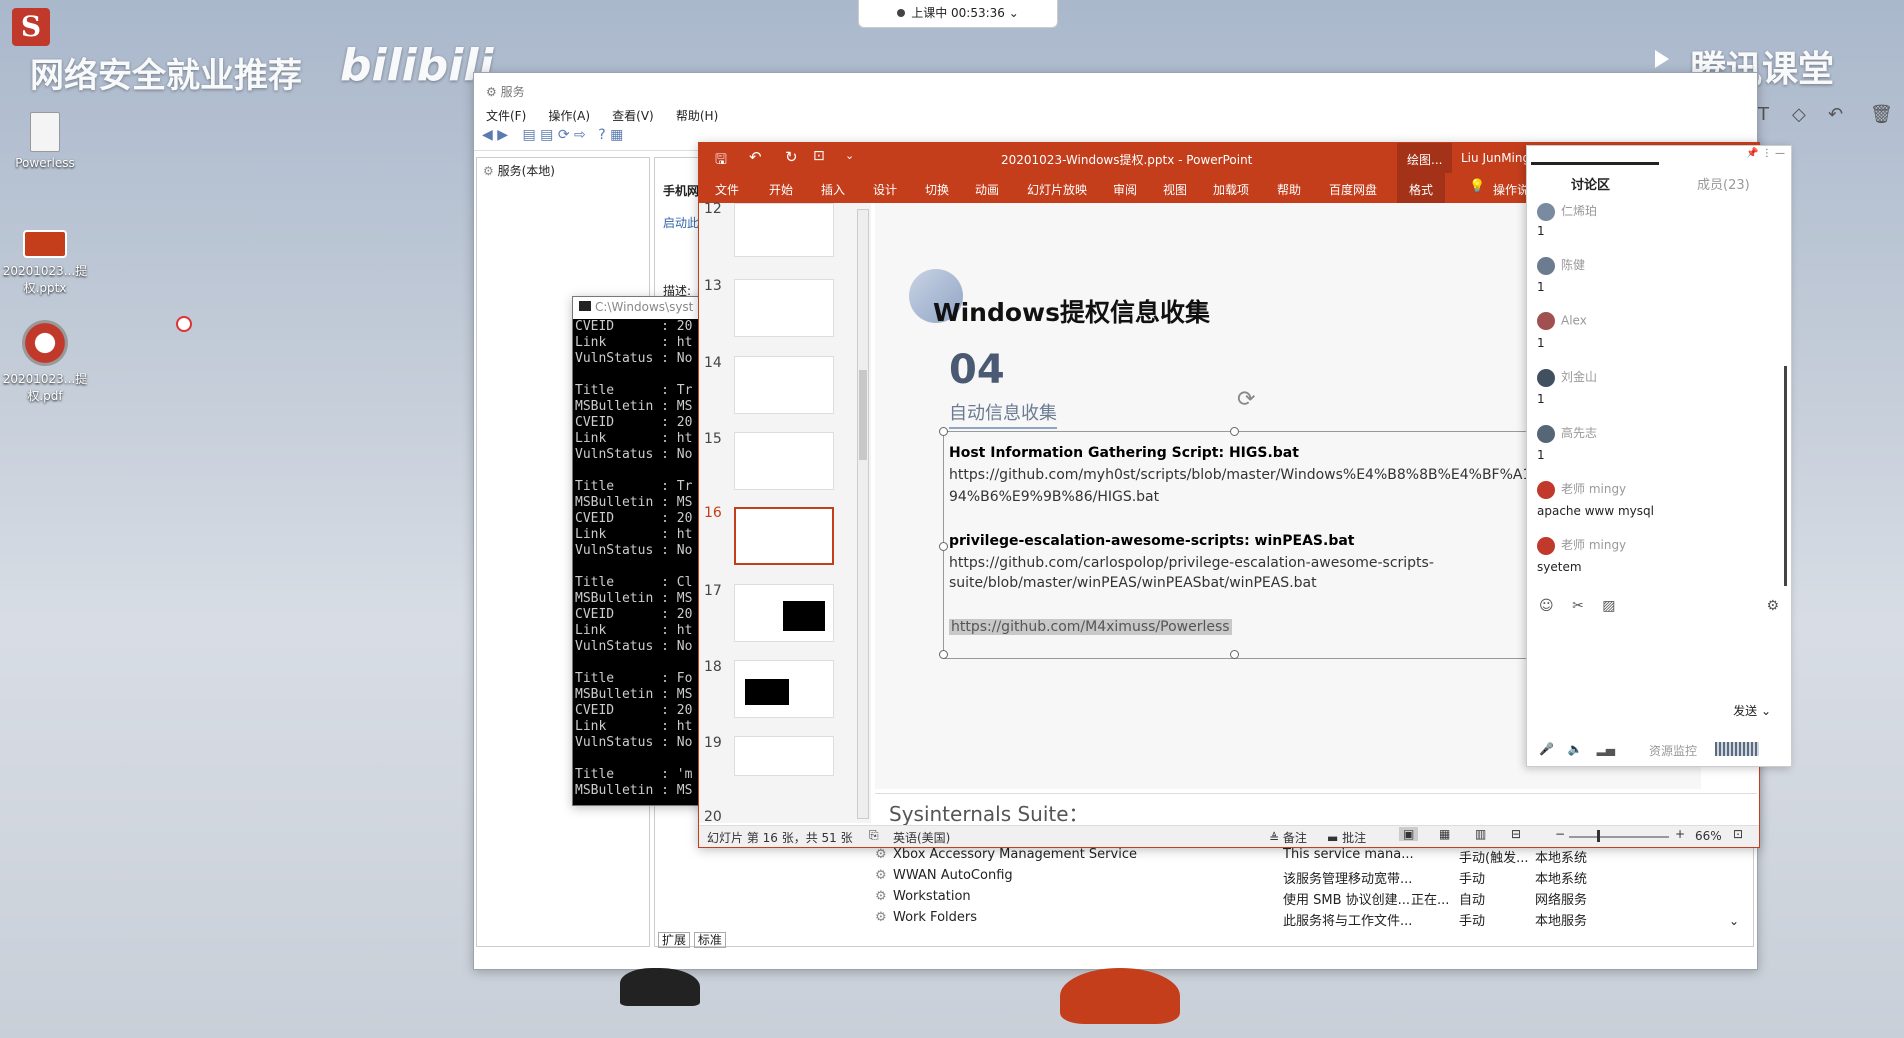  What do you see at coordinates (1204, 918) in the screenshot?
I see `service-row: ⚙ Work Folders 此服务将与工作文件... 手动 本地服务` at bounding box center [1204, 918].